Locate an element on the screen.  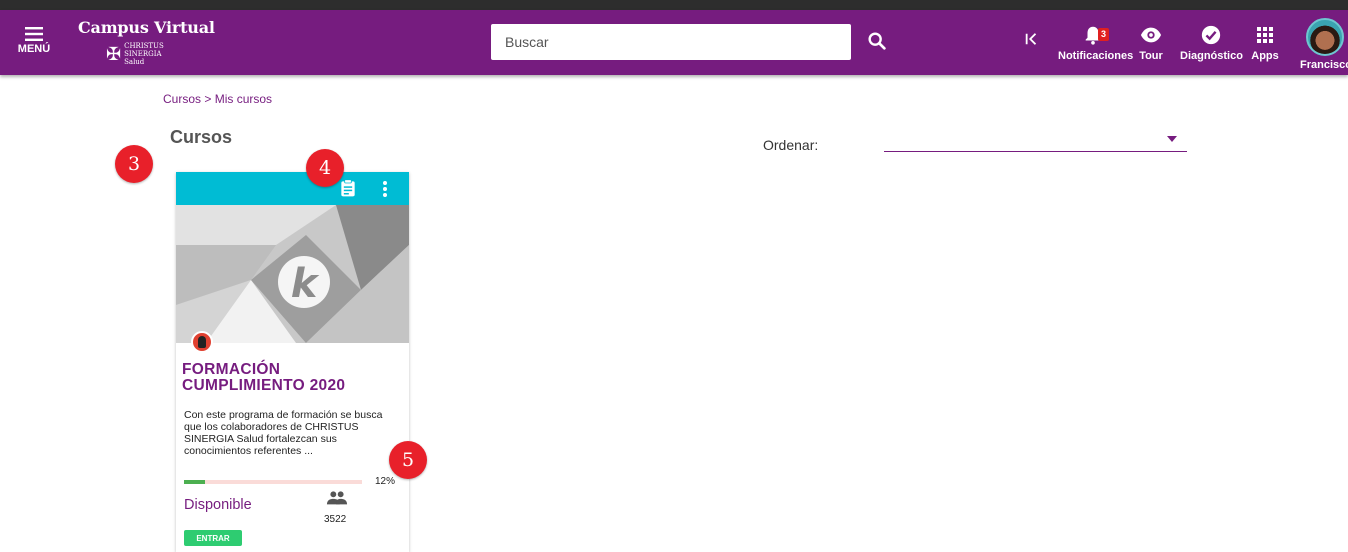
apps-grid-icon is located at coordinates (1265, 35).